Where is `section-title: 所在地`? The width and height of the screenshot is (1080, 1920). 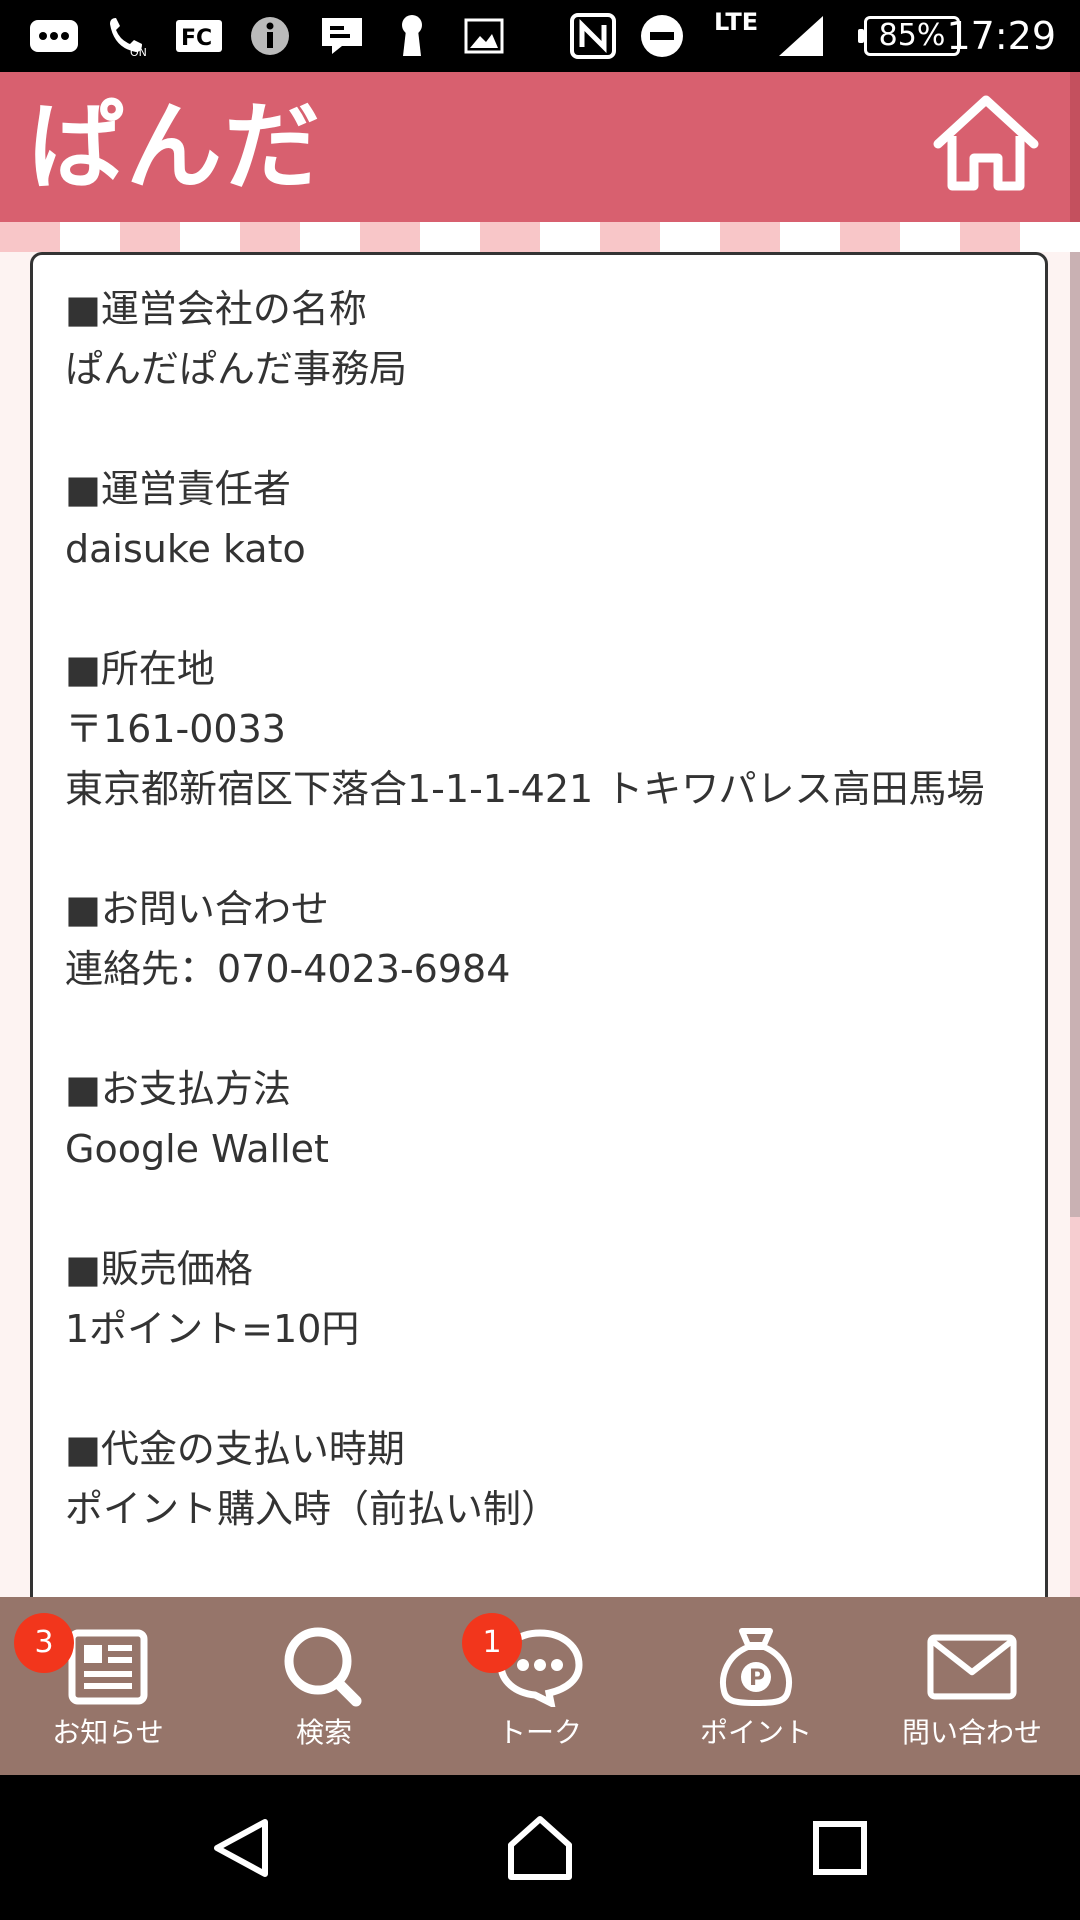
section-title: 所在地 is located at coordinates (539, 669).